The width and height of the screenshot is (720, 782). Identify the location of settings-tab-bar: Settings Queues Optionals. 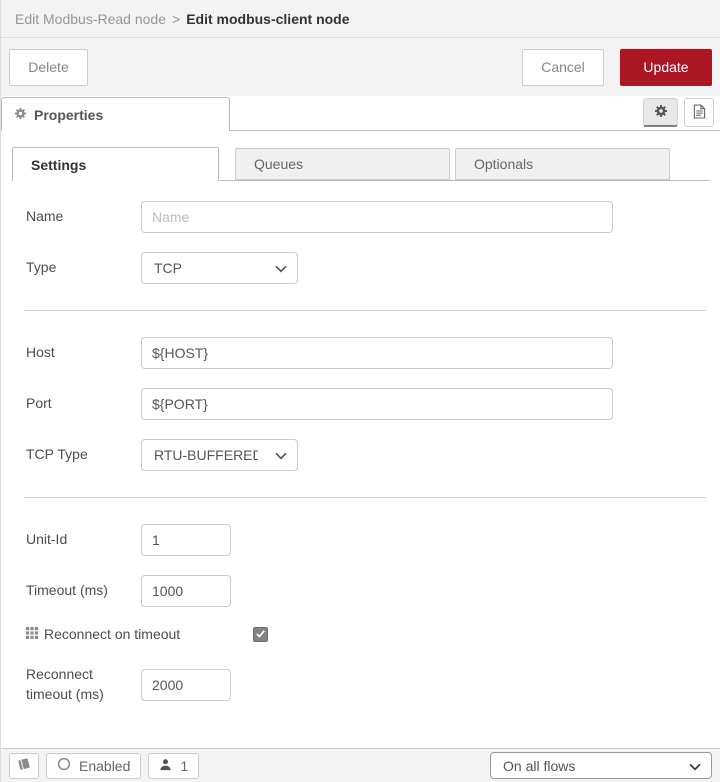
(360, 164).